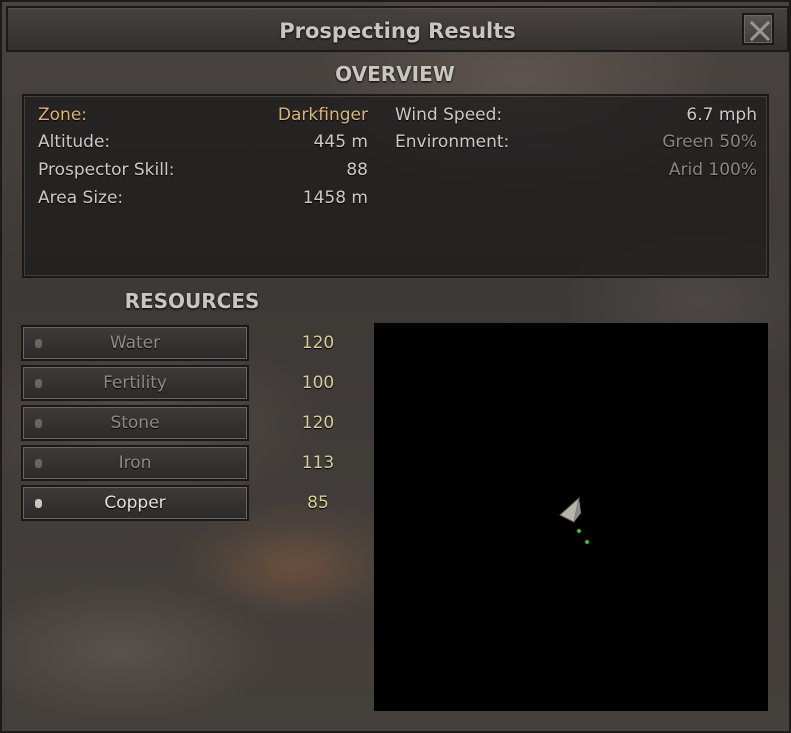 This screenshot has width=791, height=733. I want to click on resource-label: Stone, so click(135, 423).